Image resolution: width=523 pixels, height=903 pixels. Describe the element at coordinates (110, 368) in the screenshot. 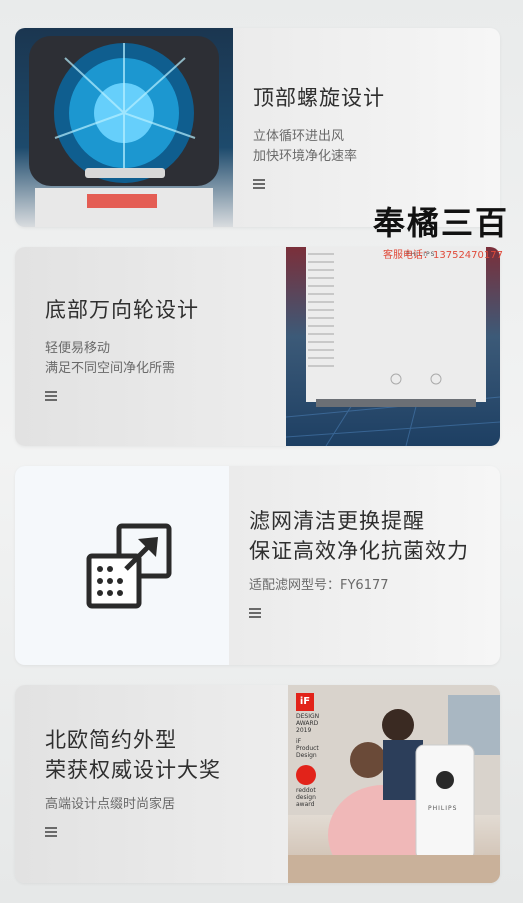

I see `feature-desc: 满足不同空间净化所需` at that location.